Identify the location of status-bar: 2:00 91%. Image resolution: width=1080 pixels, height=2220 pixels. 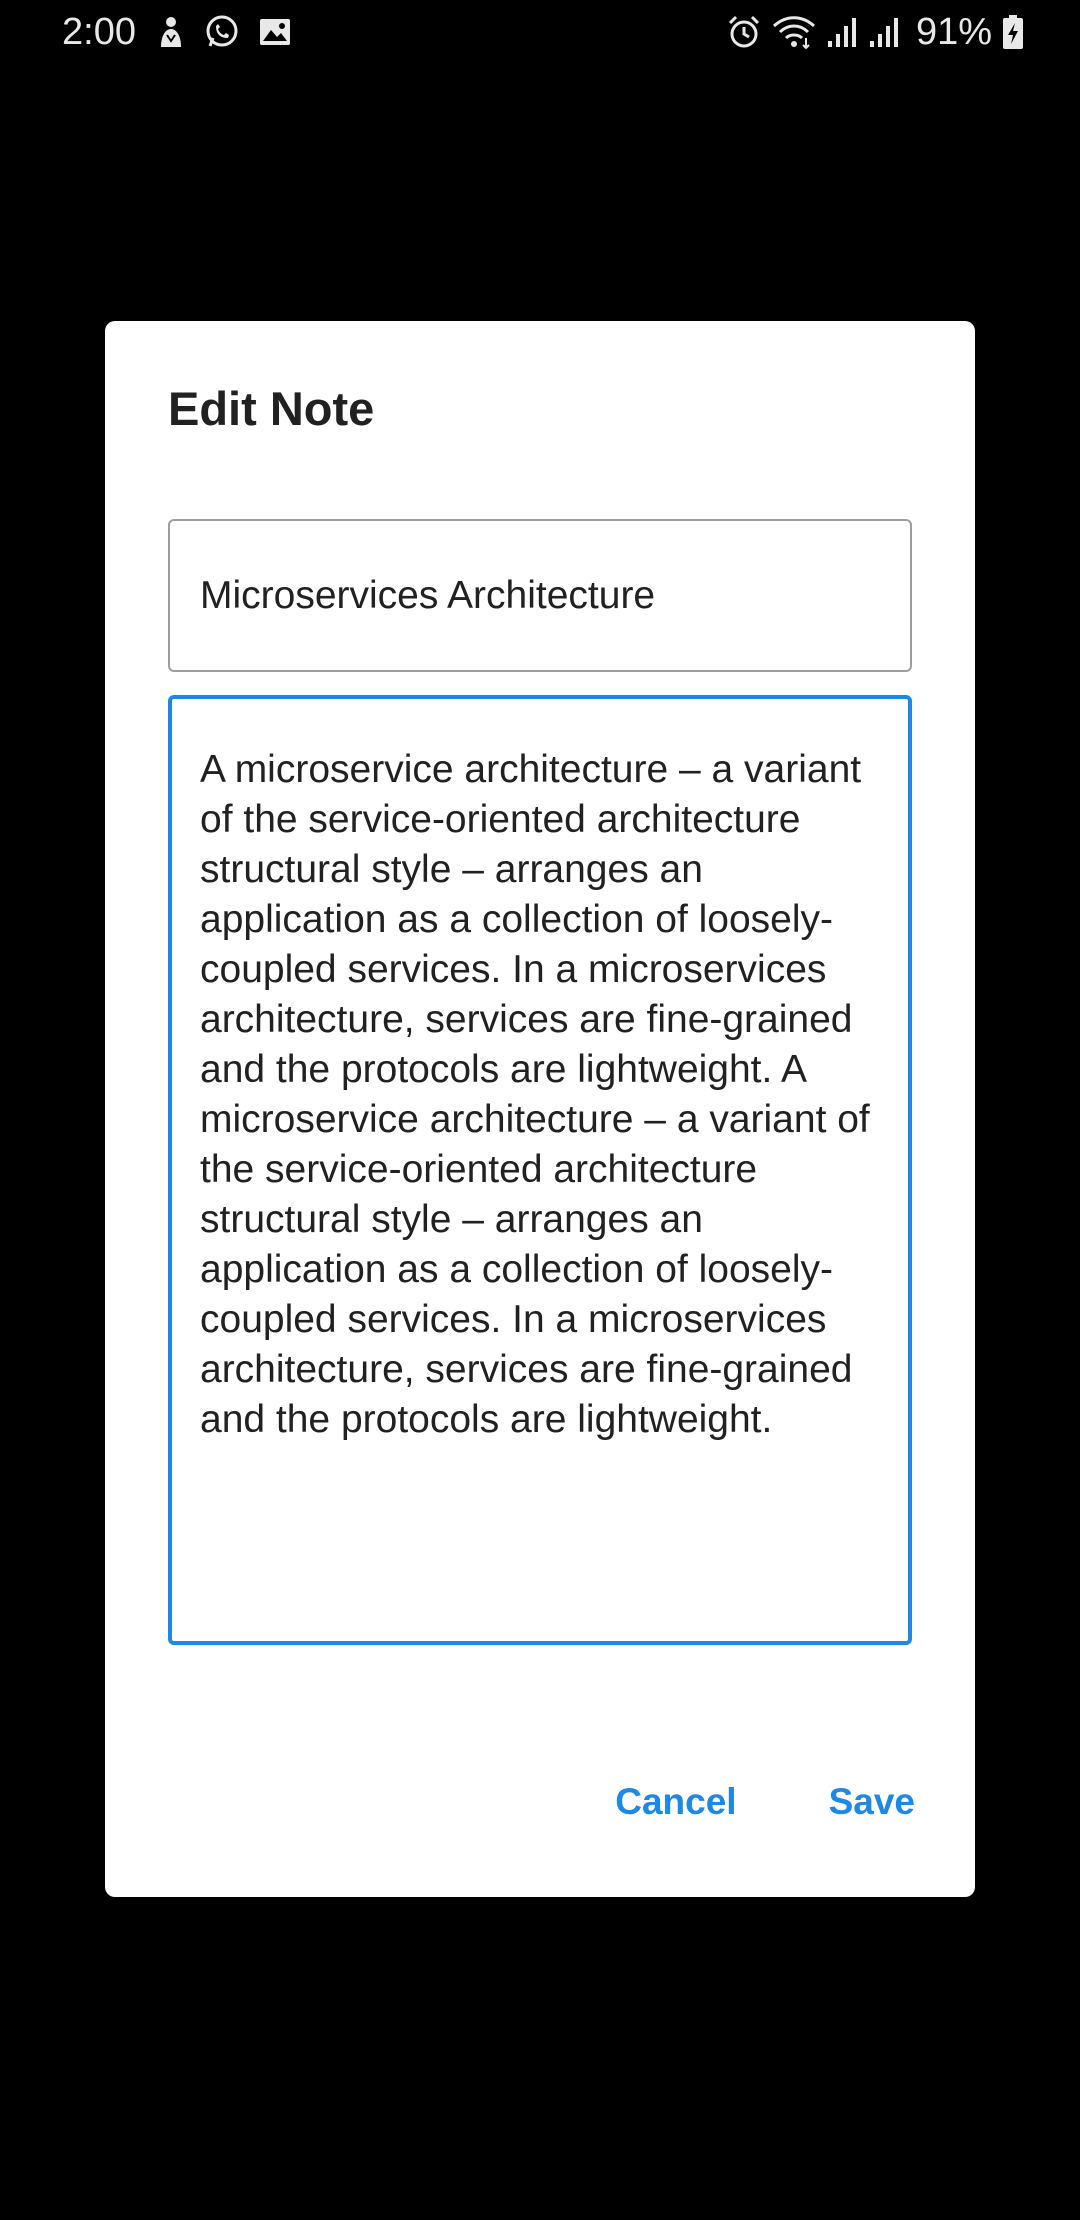
(540, 32).